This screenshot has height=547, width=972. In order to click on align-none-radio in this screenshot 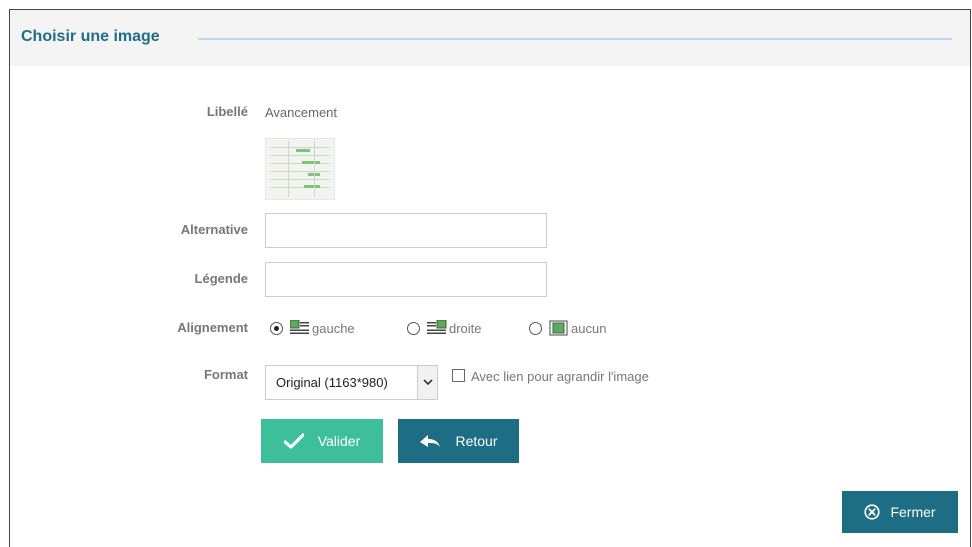, I will do `click(535, 328)`.